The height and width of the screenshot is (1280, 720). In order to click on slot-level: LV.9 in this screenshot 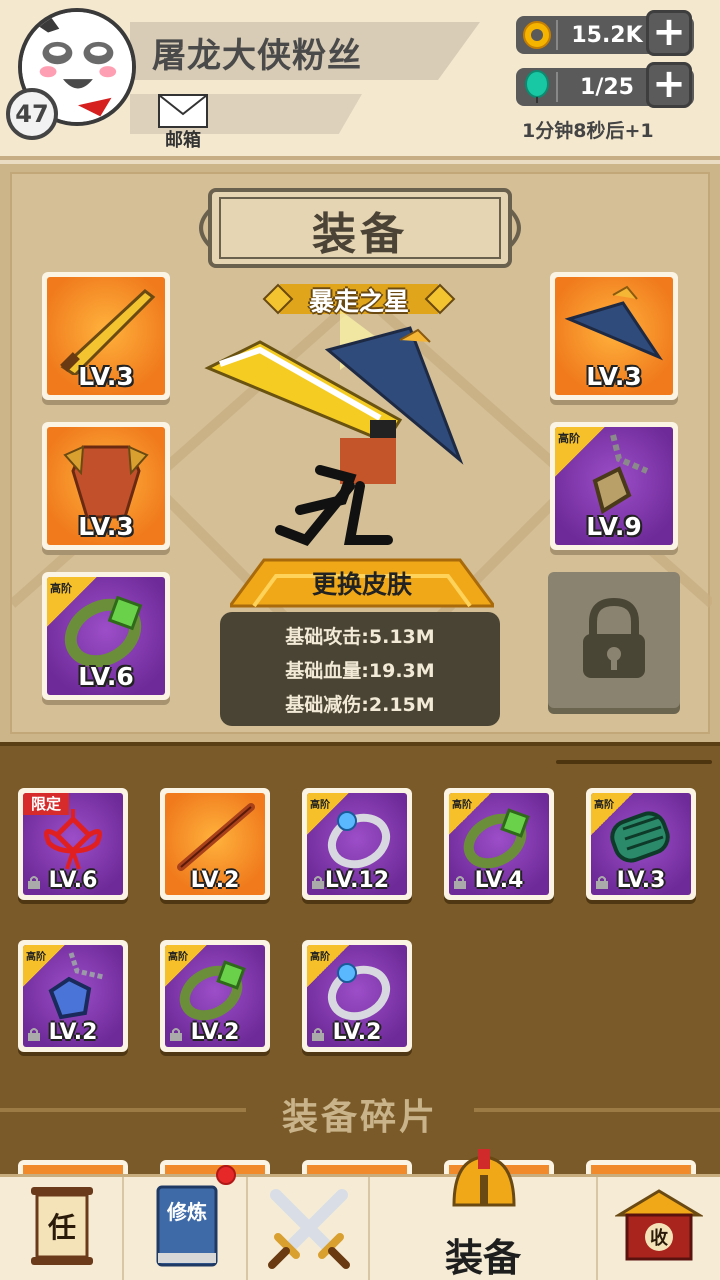, I will do `click(614, 526)`.